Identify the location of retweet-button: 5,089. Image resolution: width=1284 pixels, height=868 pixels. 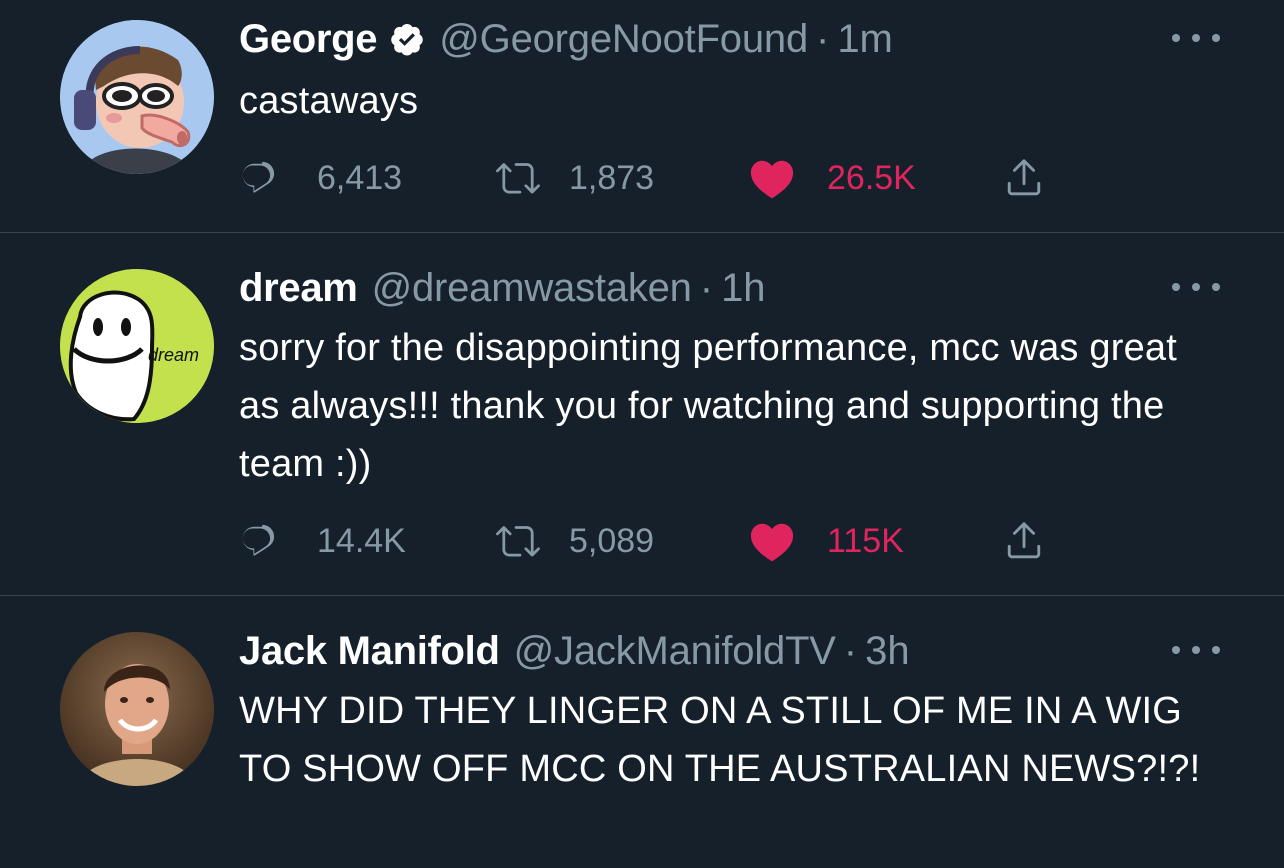
(572, 541).